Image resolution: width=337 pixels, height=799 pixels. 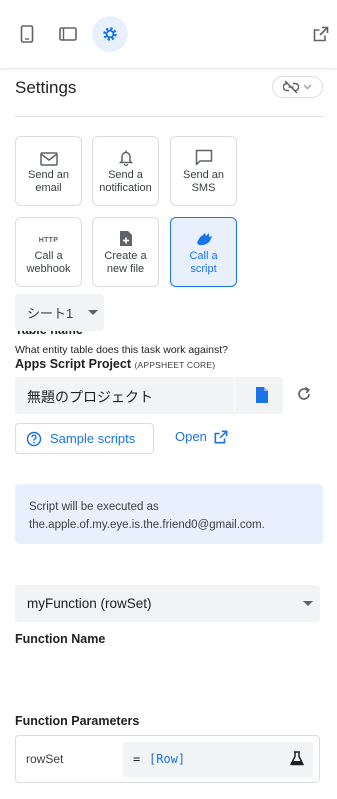 I want to click on task-label: Call a webhook, so click(x=48, y=262).